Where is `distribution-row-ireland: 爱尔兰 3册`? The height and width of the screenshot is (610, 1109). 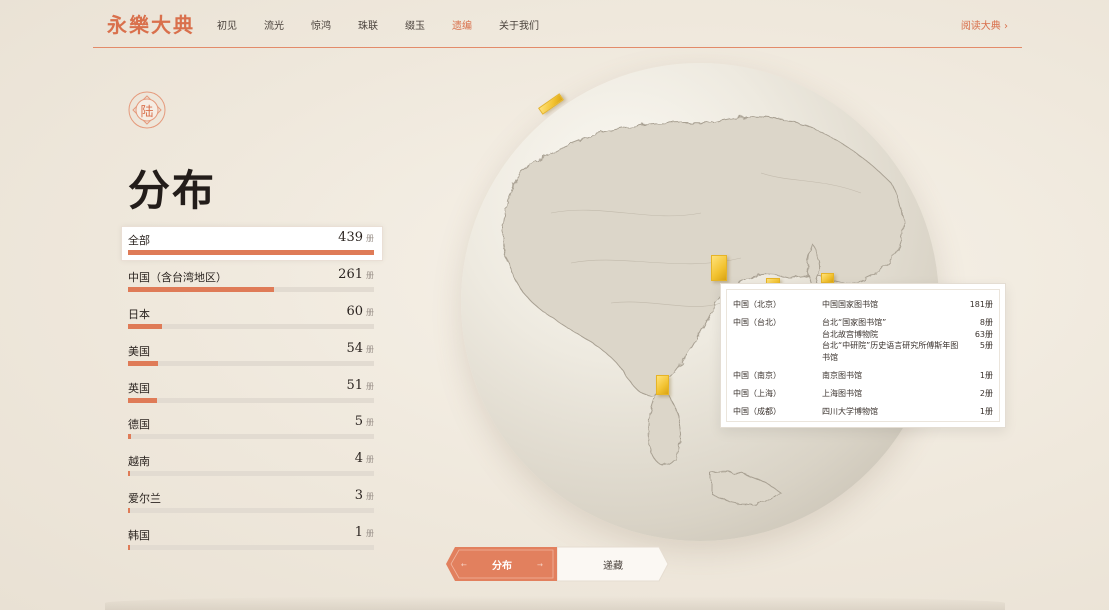
distribution-row-ireland: 爱尔兰 3册 is located at coordinates (251, 504).